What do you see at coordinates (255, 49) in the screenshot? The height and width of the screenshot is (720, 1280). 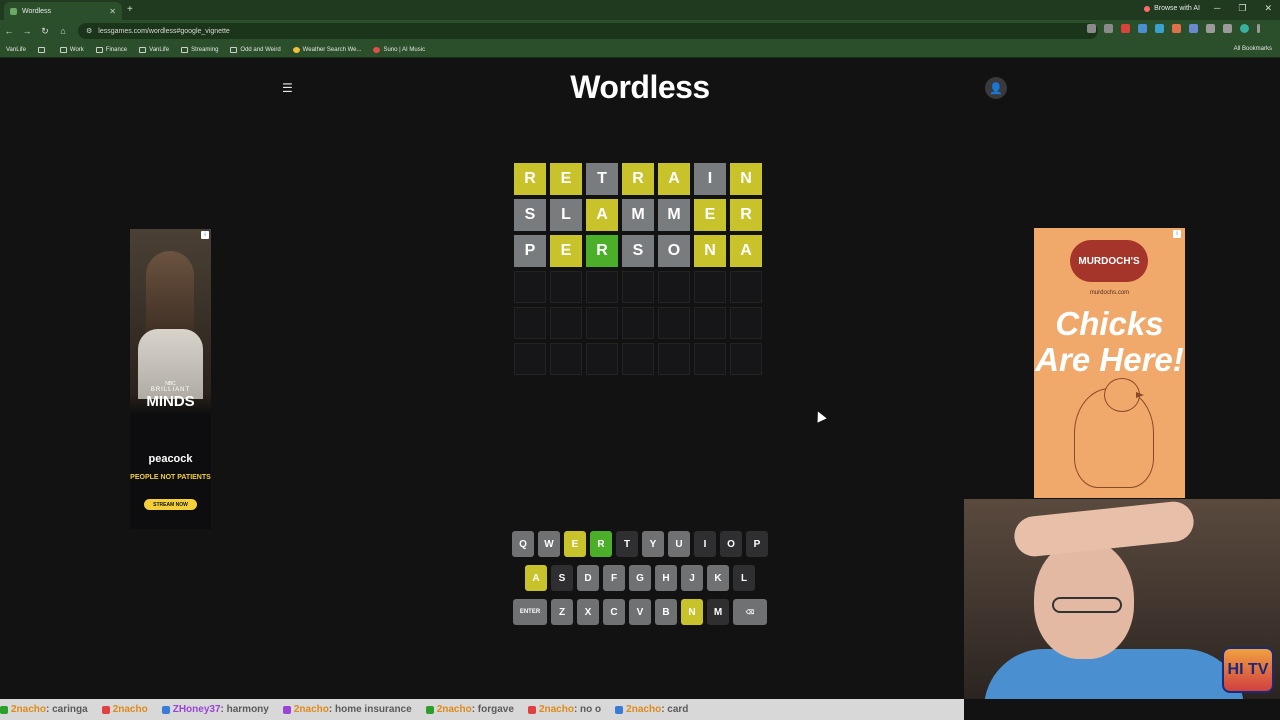 I see `bookmark-folder: Odd and Weird` at bounding box center [255, 49].